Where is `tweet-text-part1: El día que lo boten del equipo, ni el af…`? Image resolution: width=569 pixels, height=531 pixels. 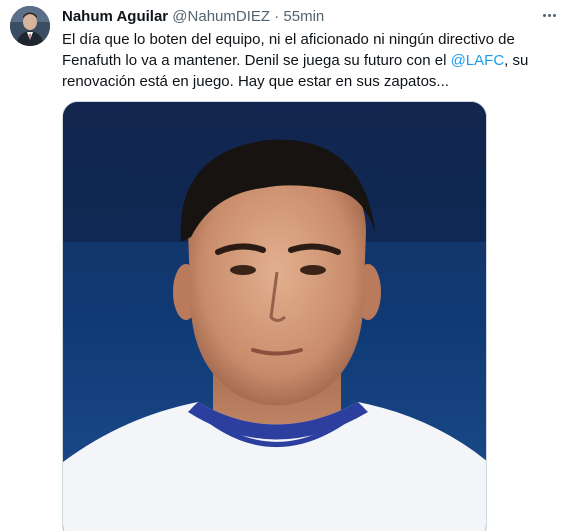 tweet-text-part1: El día que lo boten del equipo, ni el af… is located at coordinates (288, 50).